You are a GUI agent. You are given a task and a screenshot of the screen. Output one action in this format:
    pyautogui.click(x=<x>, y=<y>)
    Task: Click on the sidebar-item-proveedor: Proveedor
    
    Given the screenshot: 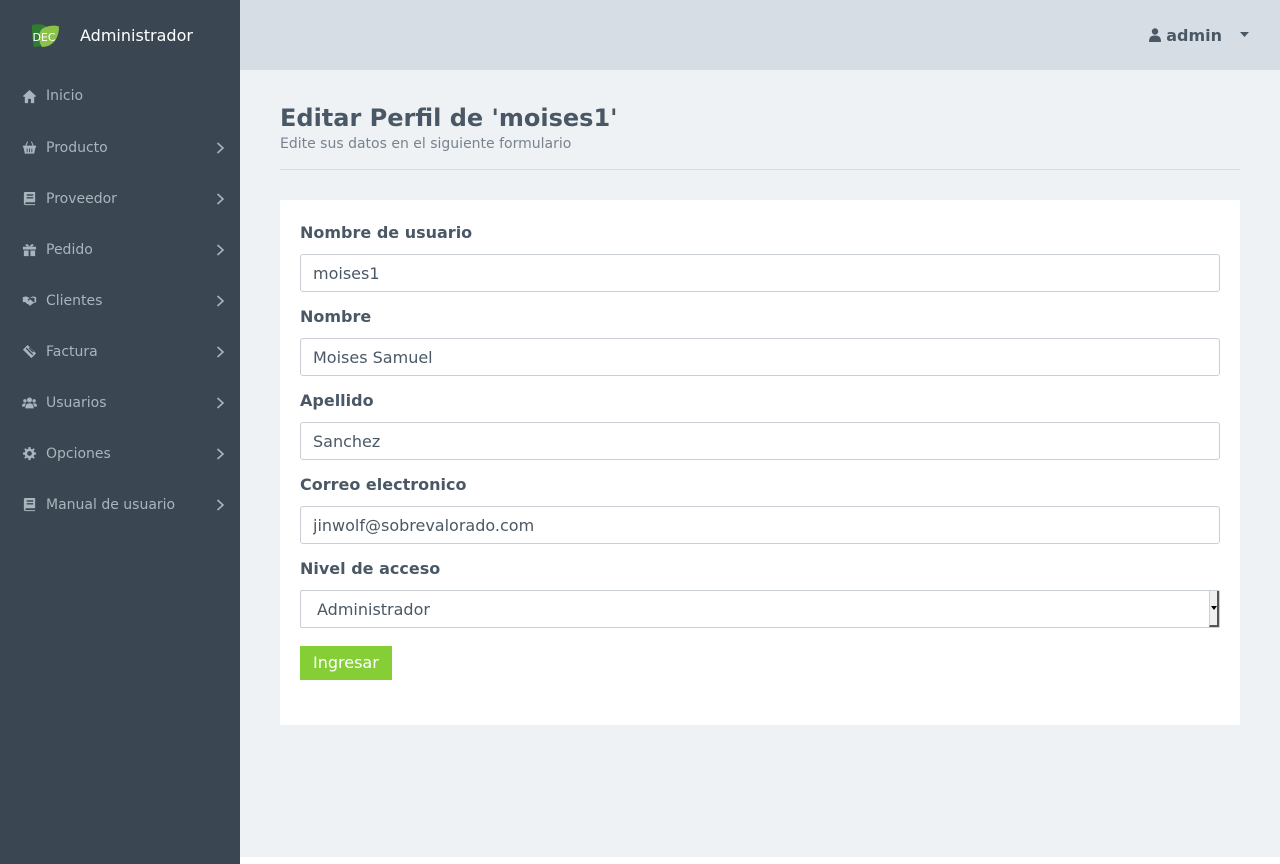 What is the action you would take?
    pyautogui.click(x=120, y=198)
    